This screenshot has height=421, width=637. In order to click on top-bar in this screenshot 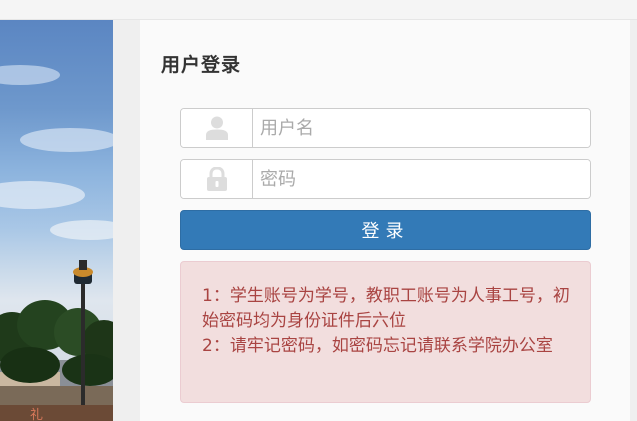, I will do `click(318, 10)`.